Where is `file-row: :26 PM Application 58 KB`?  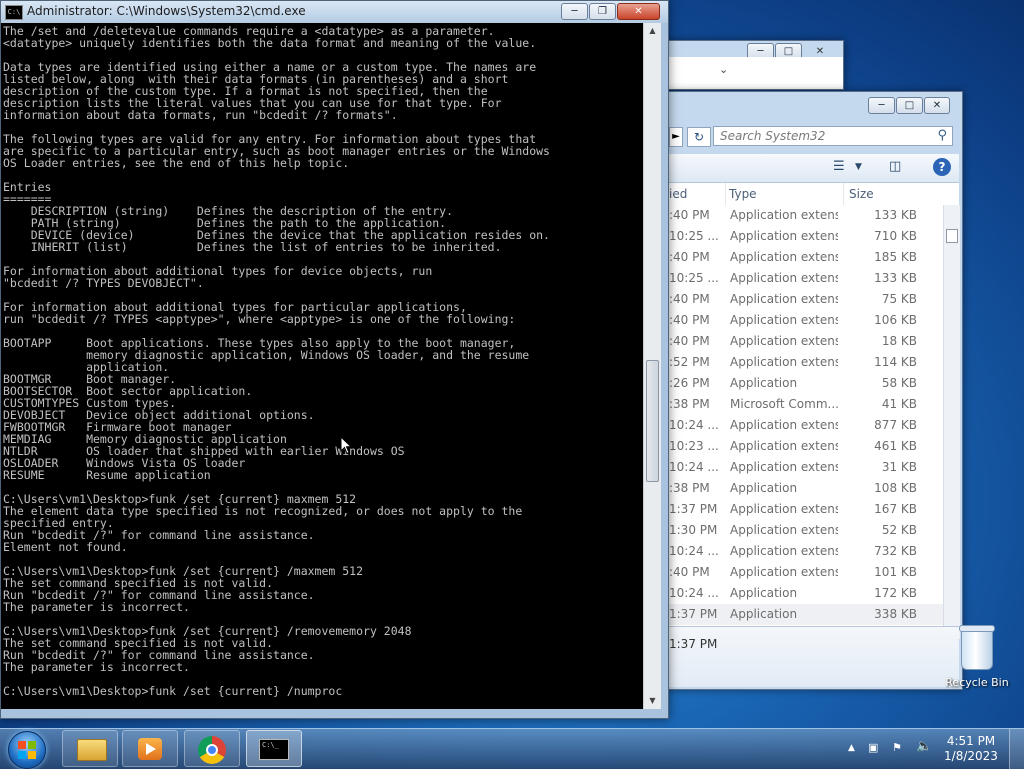
file-row: :26 PM Application 58 KB is located at coordinates (804, 383).